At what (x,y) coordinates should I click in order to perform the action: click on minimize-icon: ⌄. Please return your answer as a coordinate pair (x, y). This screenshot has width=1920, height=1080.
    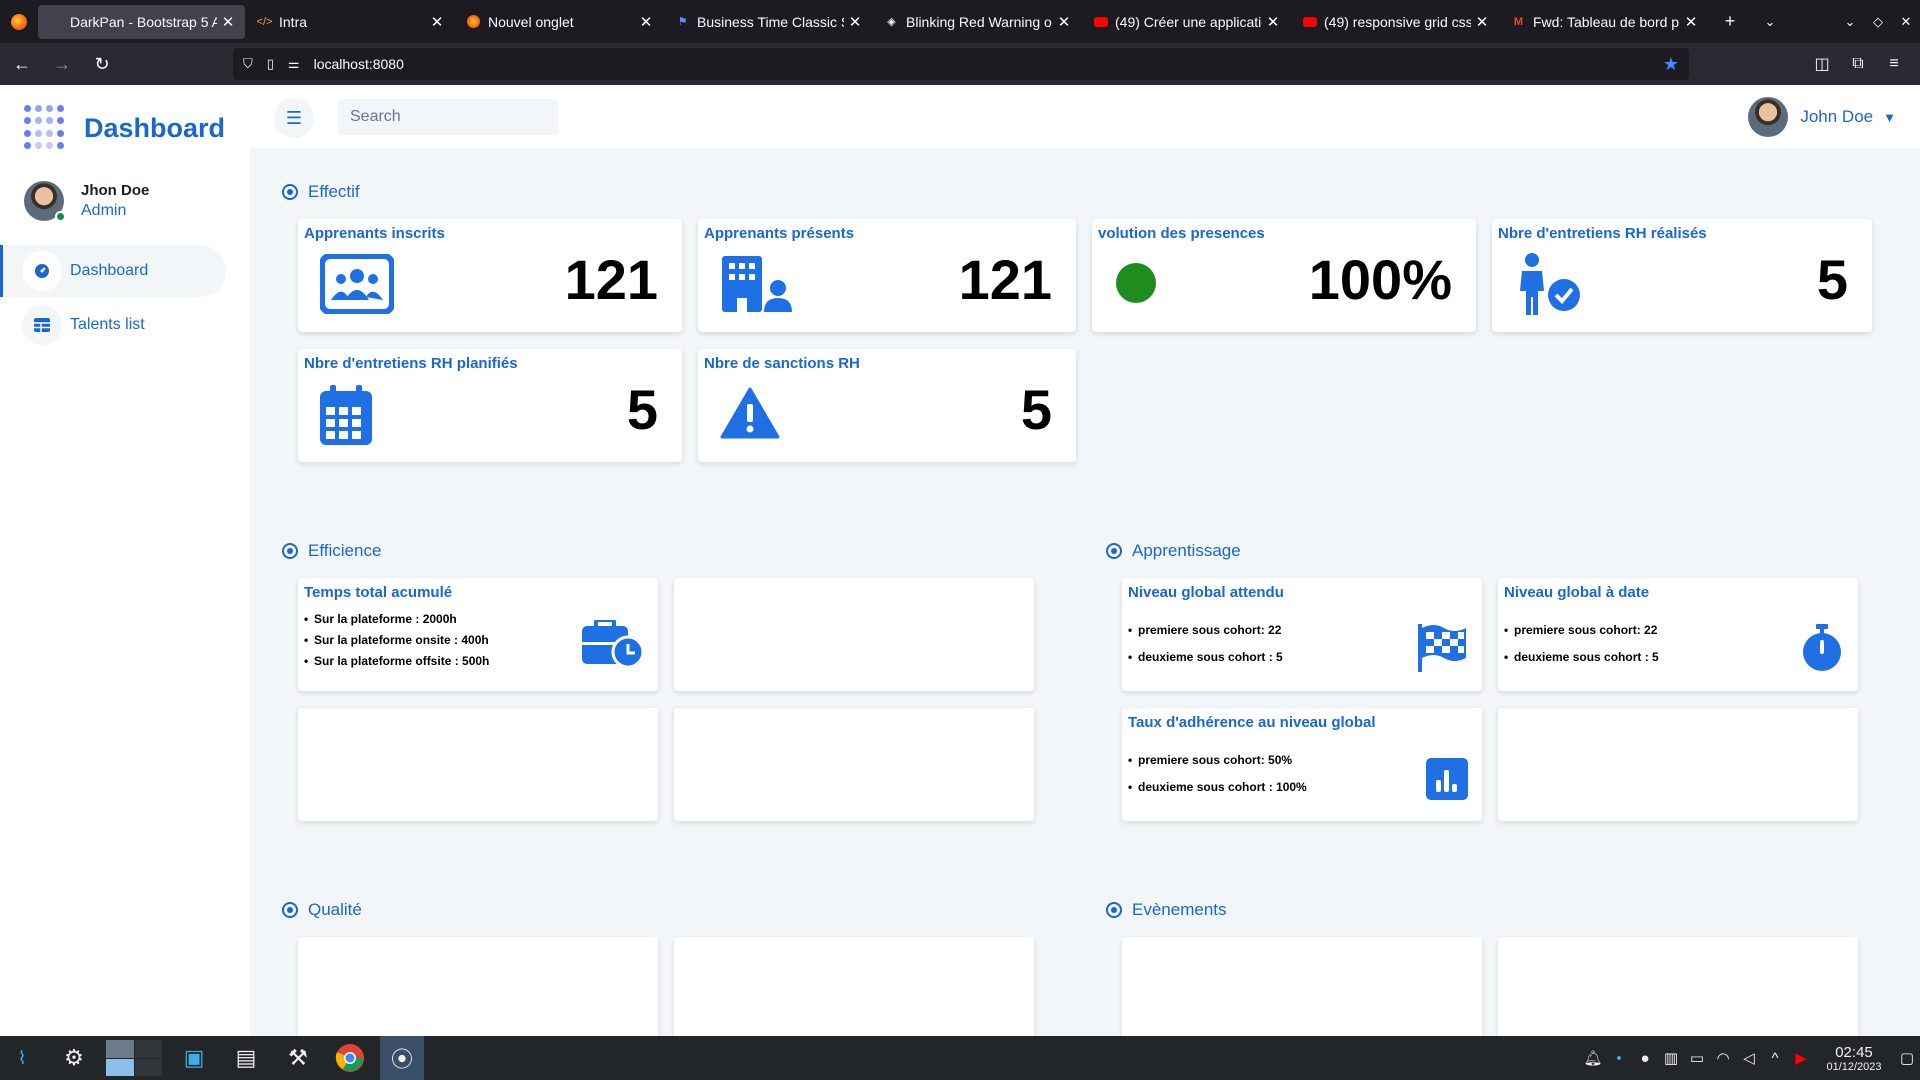
    Looking at the image, I should click on (1850, 22).